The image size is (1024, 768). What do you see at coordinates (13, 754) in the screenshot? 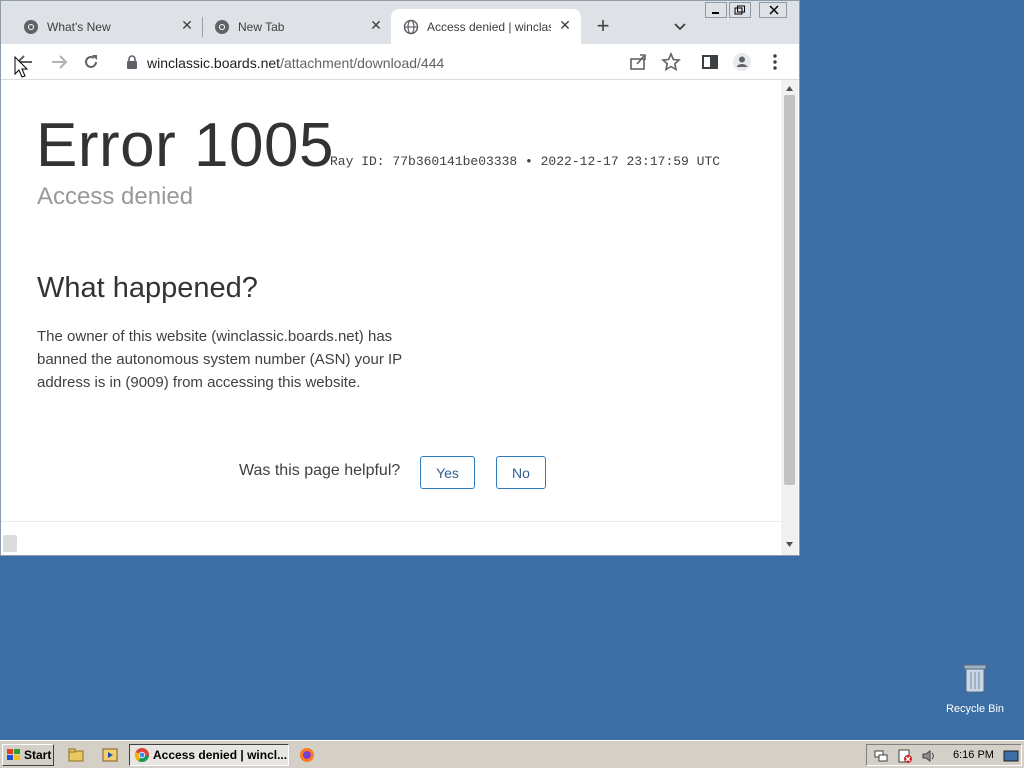
I see `windows-logo-icon` at bounding box center [13, 754].